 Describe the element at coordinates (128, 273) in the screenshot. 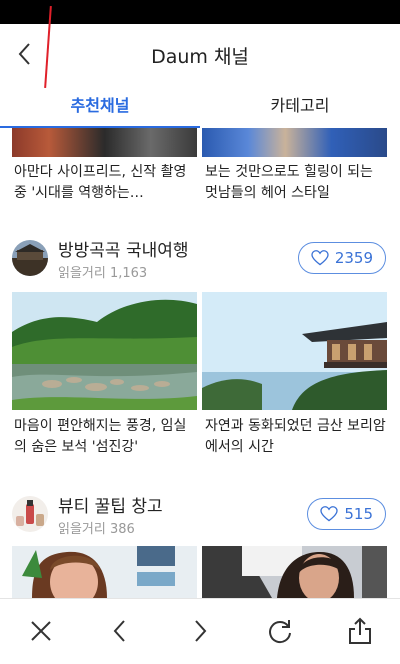

I see `reads-count: 1,163` at that location.